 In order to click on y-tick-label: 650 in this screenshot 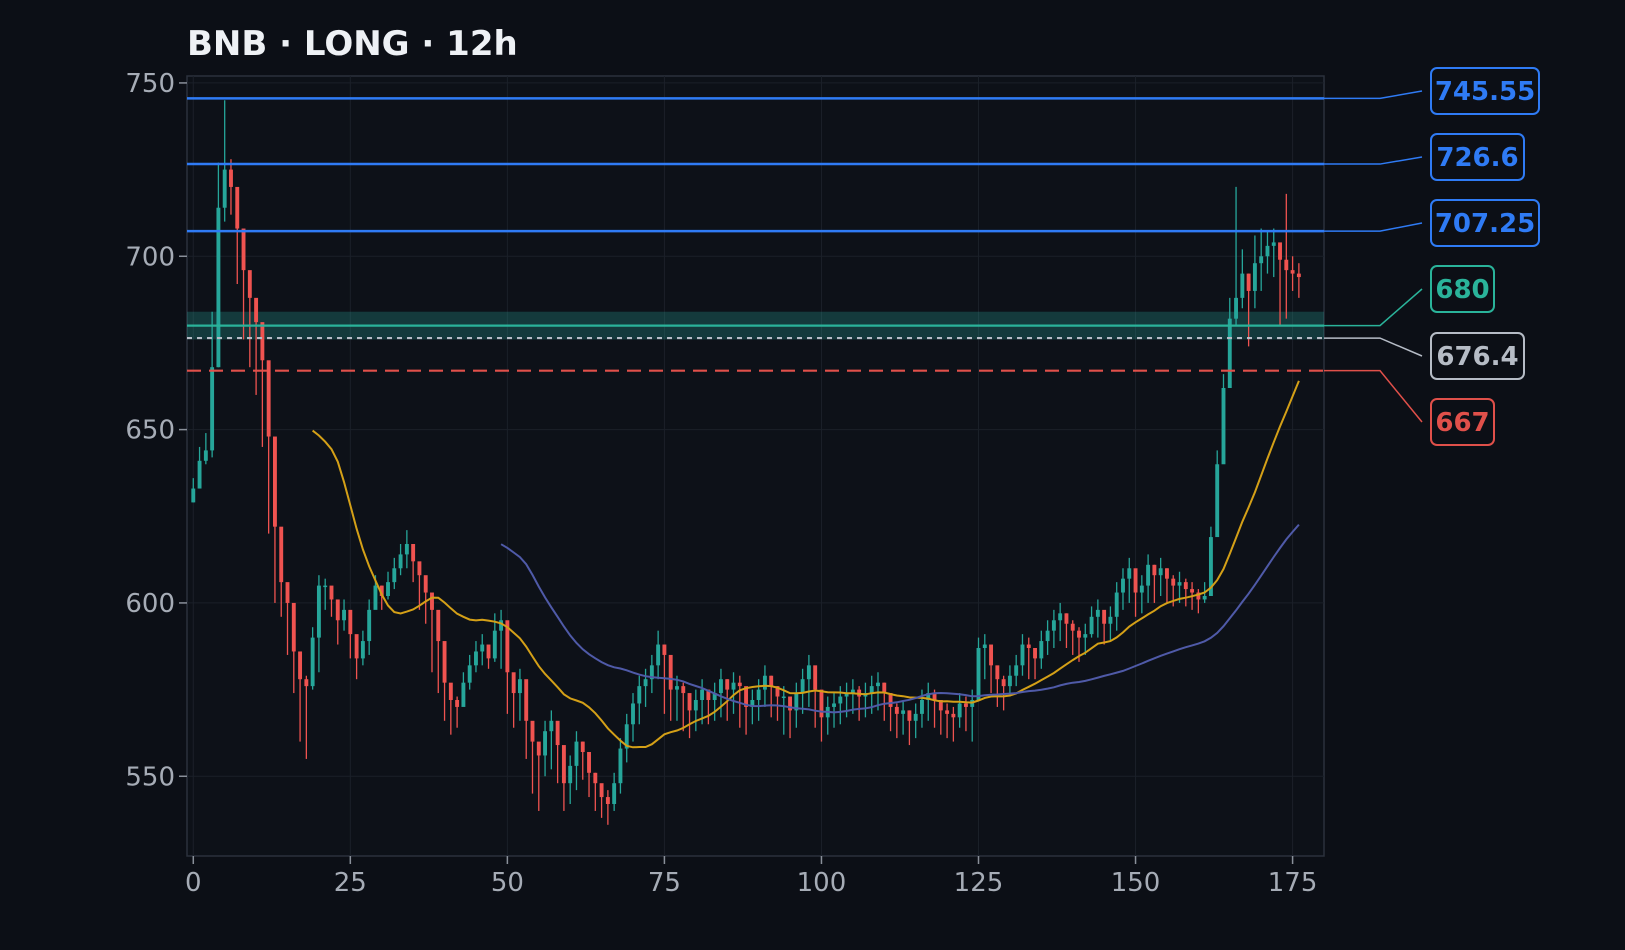, I will do `click(150, 431)`.